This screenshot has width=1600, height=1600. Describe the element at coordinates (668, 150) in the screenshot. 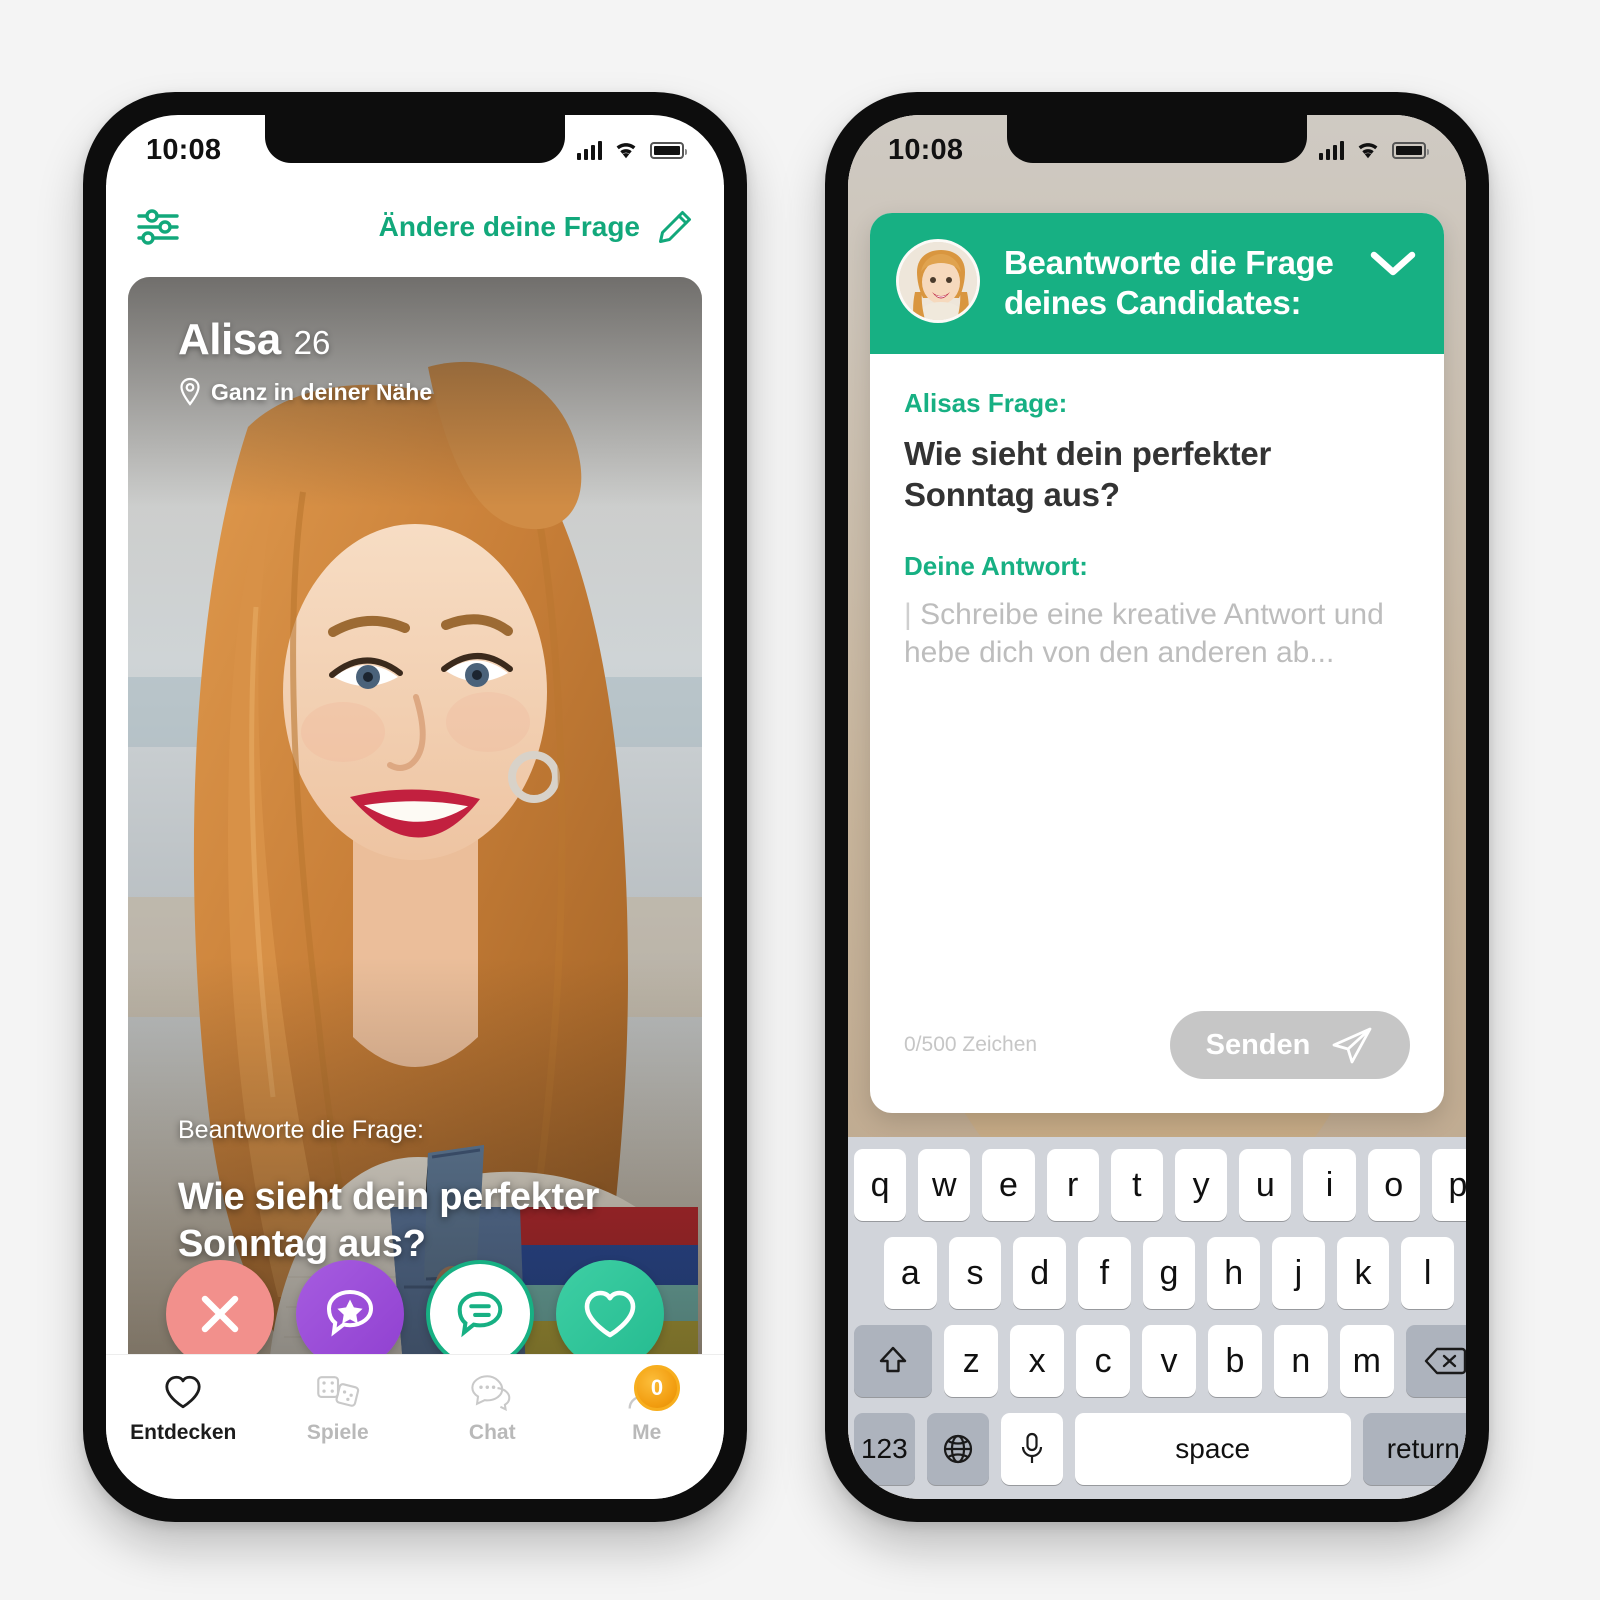

I see `battery-icon` at that location.